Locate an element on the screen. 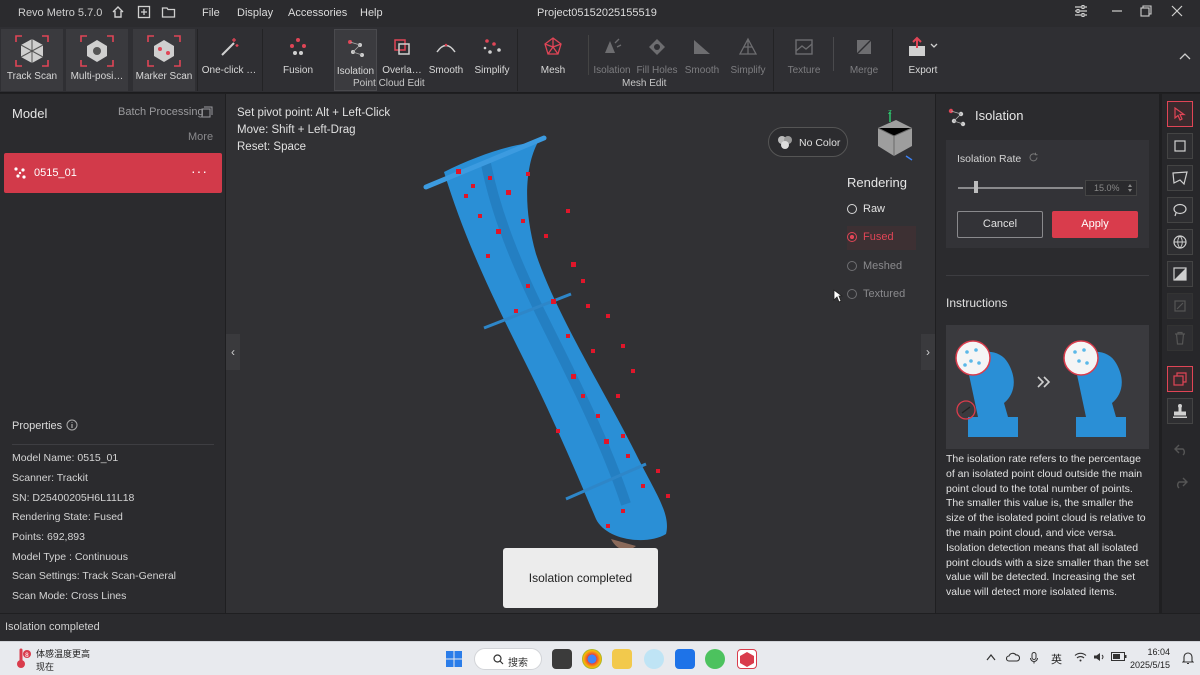 Image resolution: width=1200 pixels, height=675 pixels. weather-icon: 8 is located at coordinates (23, 660).